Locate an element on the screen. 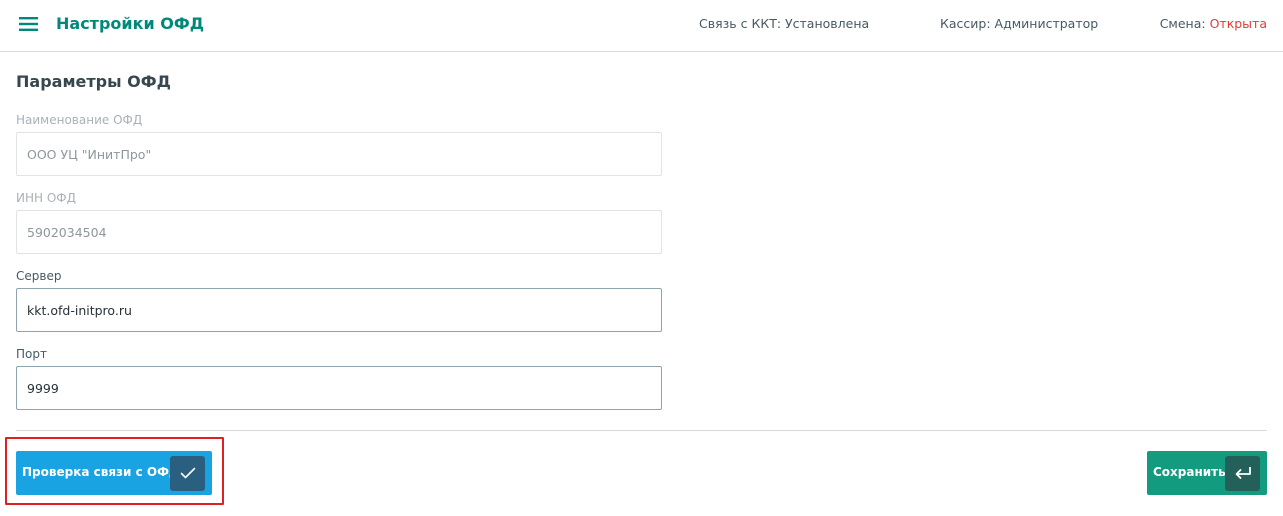  enter-icon is located at coordinates (1242, 473).